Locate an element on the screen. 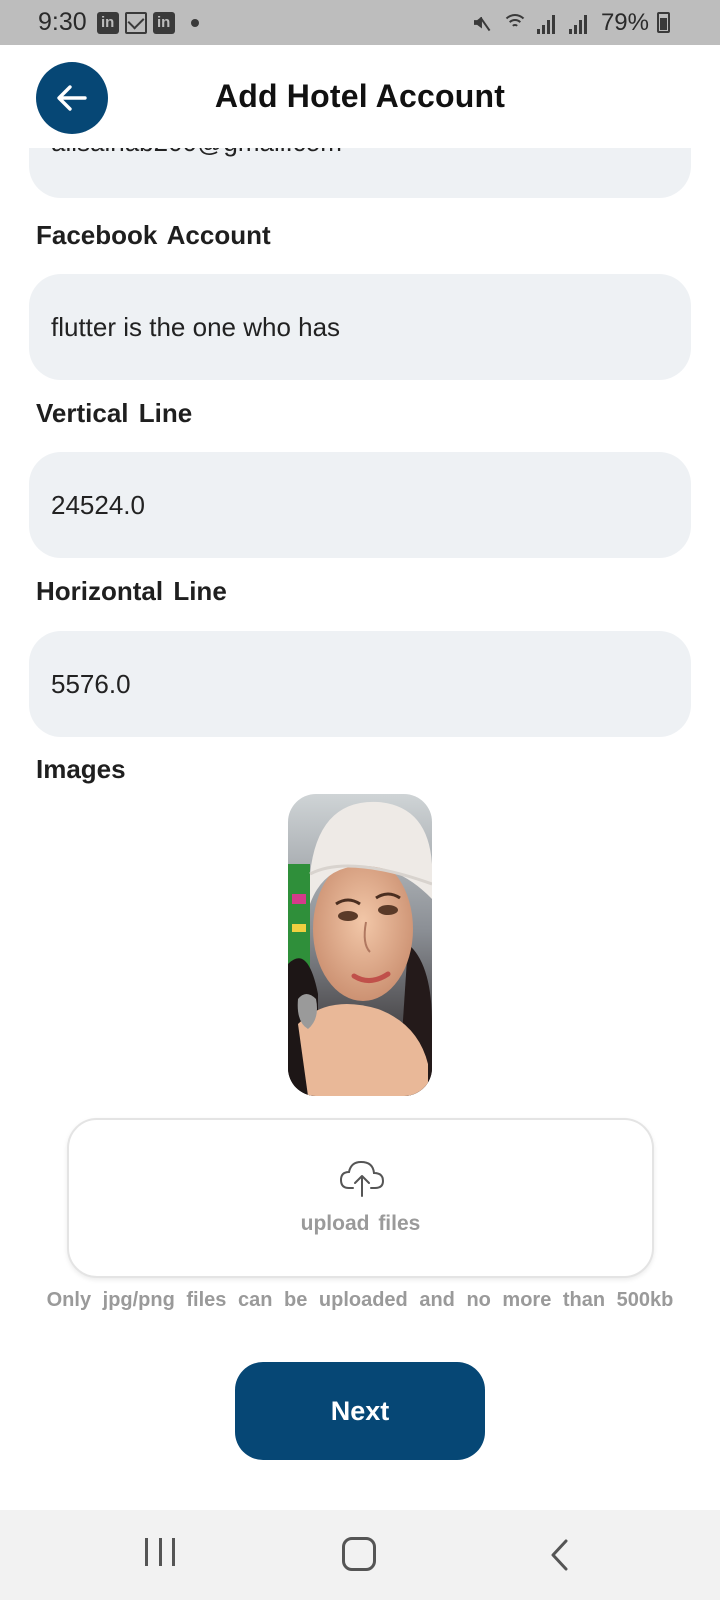 Image resolution: width=720 pixels, height=1600 pixels. vertical-line-value: 24524.0 is located at coordinates (98, 504).